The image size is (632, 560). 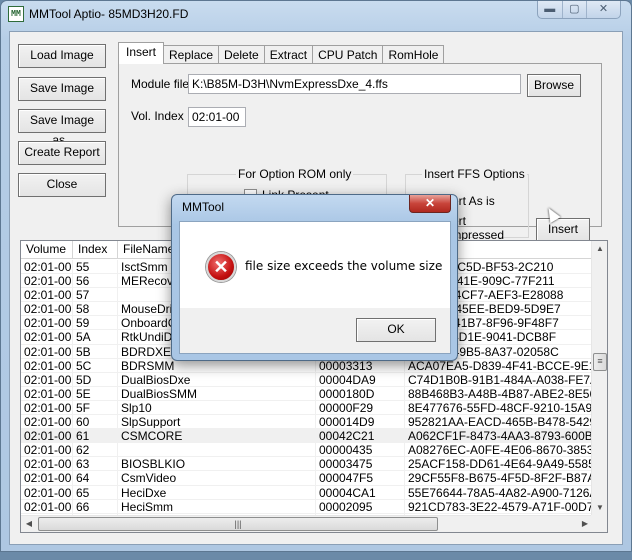 What do you see at coordinates (360, 393) in the screenshot?
I see `cell-size: 0000180D` at bounding box center [360, 393].